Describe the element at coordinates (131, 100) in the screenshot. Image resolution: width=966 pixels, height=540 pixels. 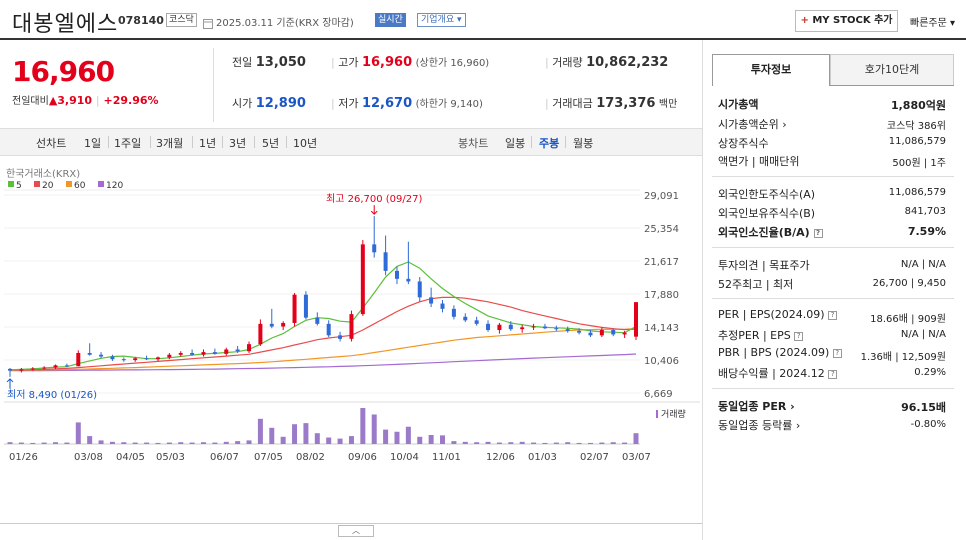
I see `diff-percent: +29.96%` at that location.